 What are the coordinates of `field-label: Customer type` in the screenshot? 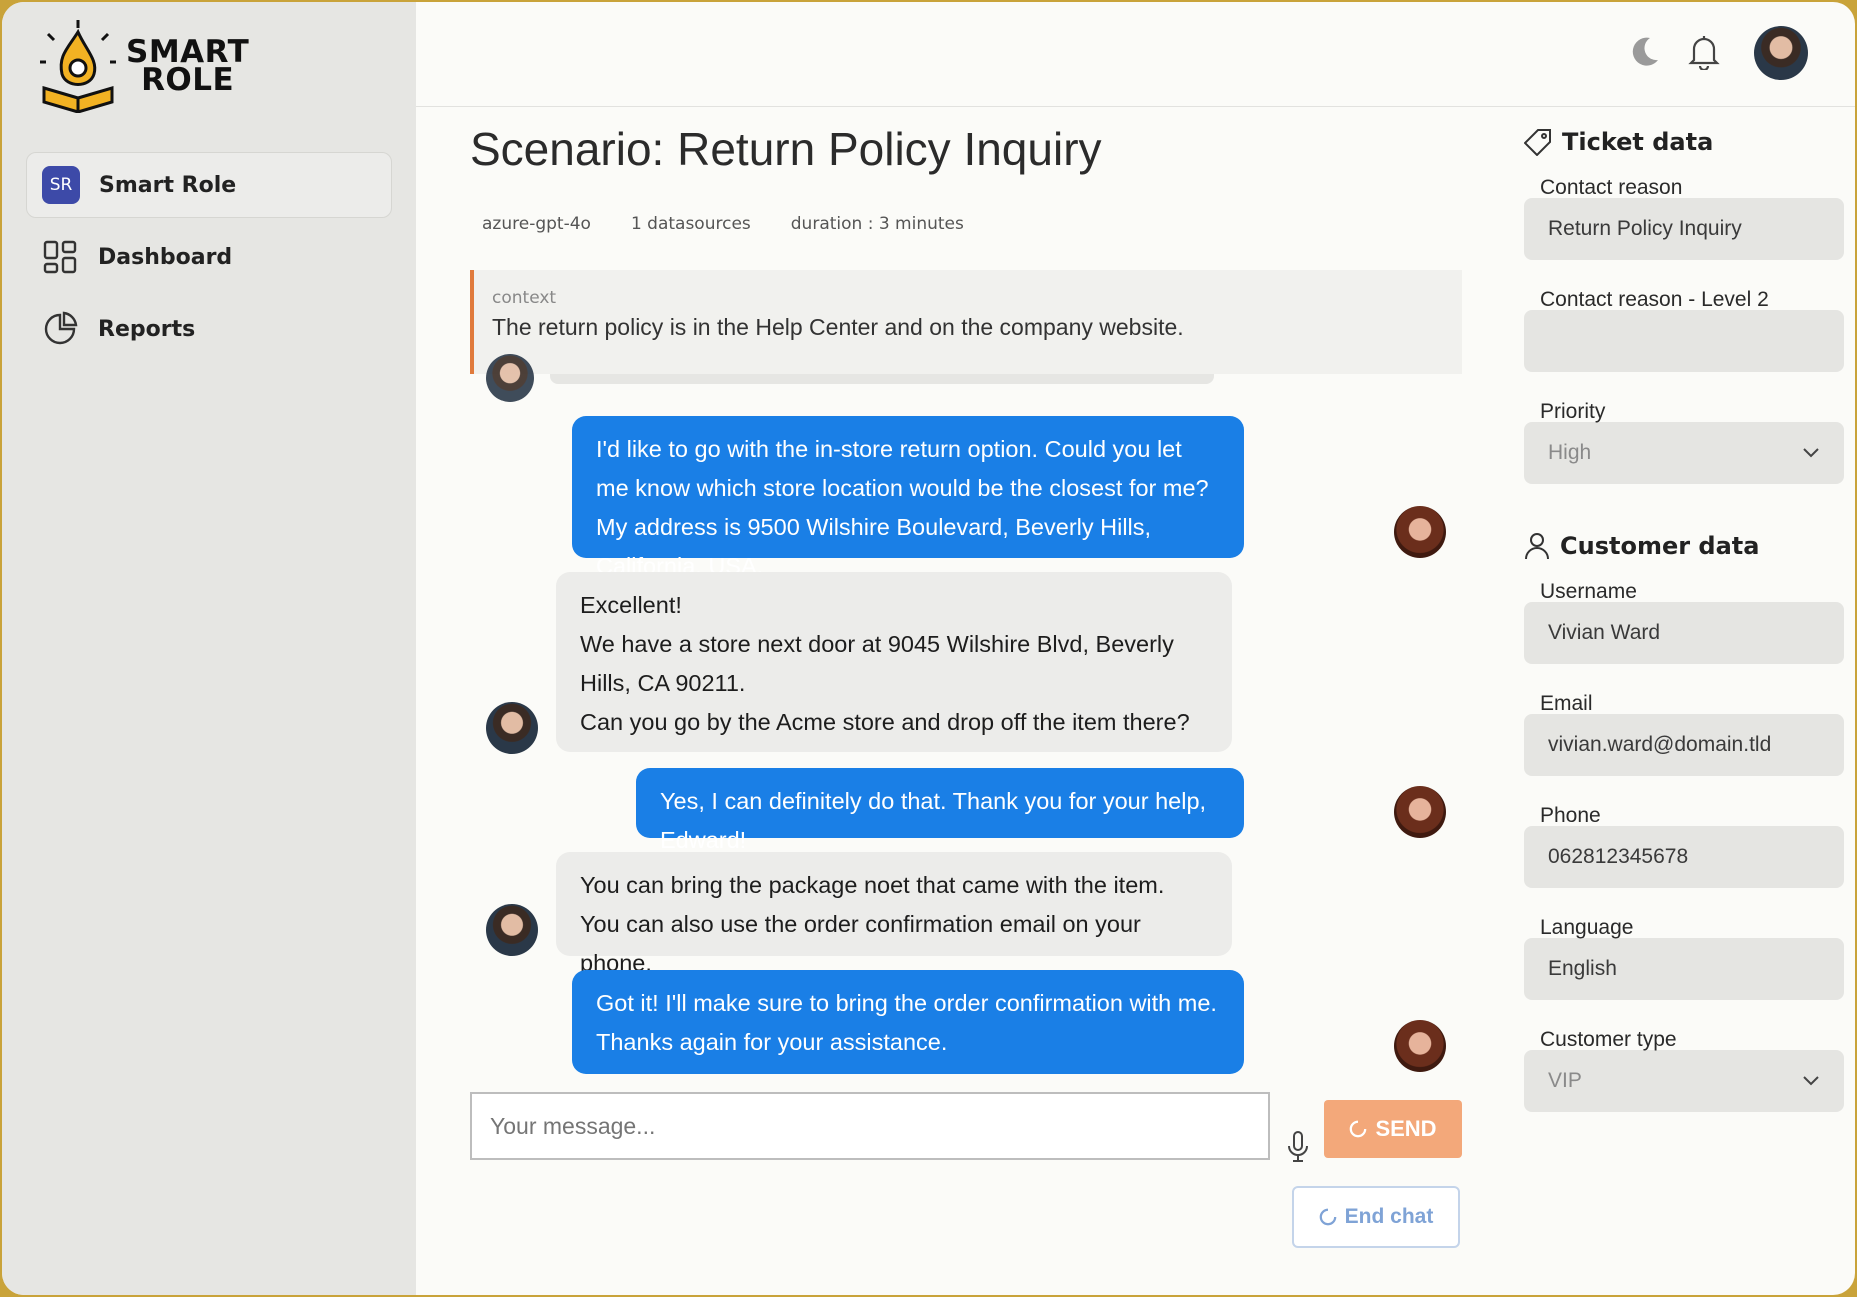 It's located at (1608, 1039).